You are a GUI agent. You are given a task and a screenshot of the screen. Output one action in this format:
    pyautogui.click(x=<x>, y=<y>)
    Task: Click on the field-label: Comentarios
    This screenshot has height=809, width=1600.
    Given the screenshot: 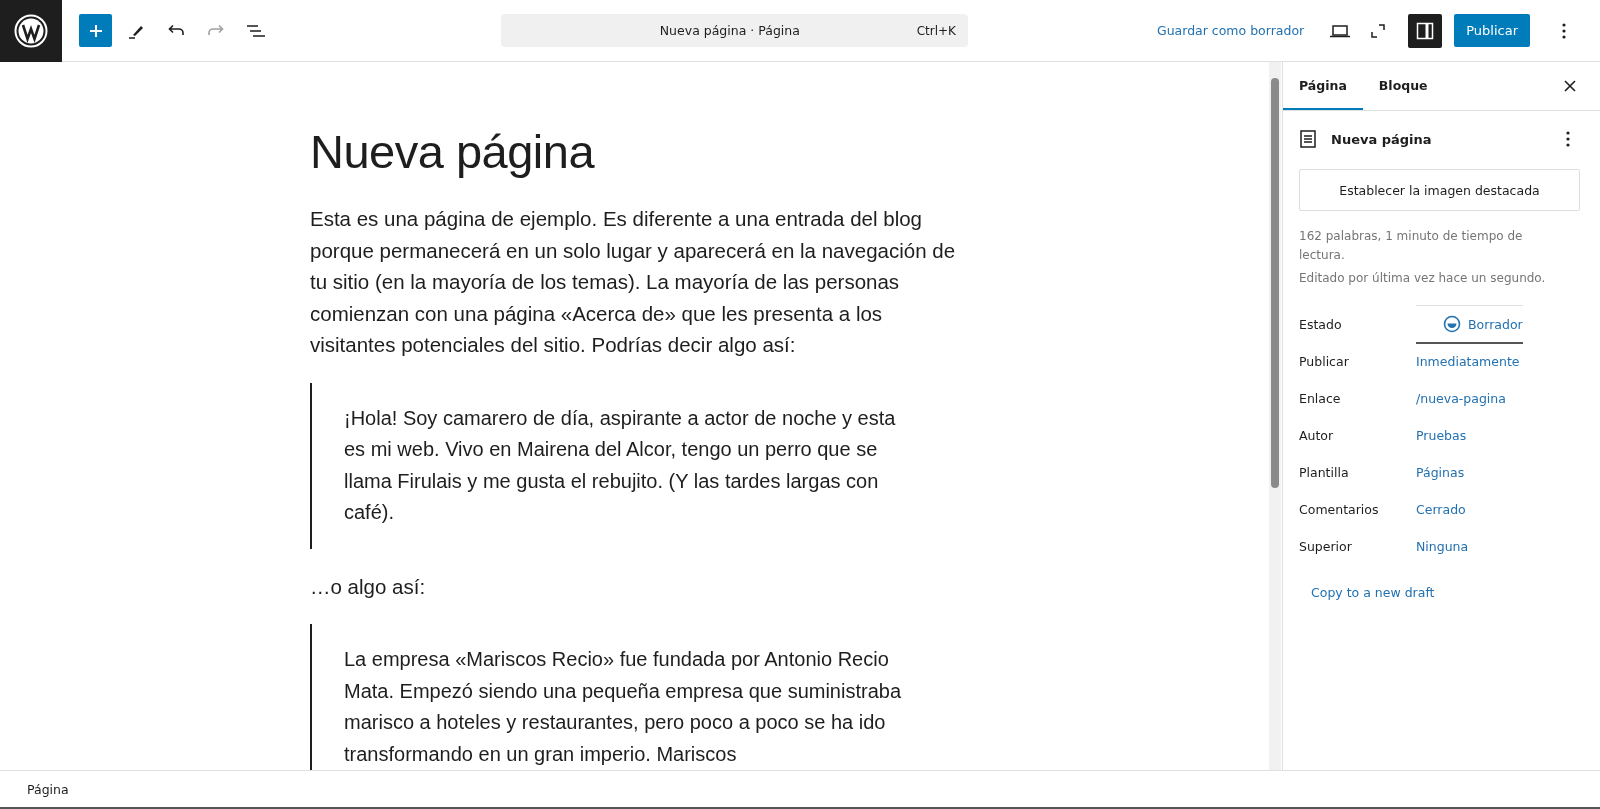 What is the action you would take?
    pyautogui.click(x=1339, y=509)
    